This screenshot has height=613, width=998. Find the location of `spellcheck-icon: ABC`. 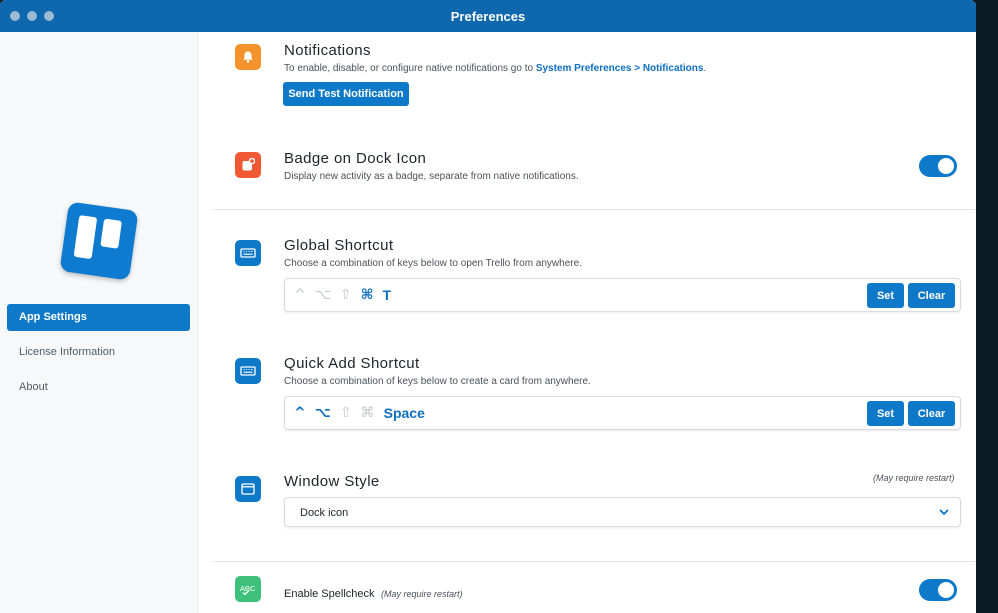

spellcheck-icon: ABC is located at coordinates (248, 589).